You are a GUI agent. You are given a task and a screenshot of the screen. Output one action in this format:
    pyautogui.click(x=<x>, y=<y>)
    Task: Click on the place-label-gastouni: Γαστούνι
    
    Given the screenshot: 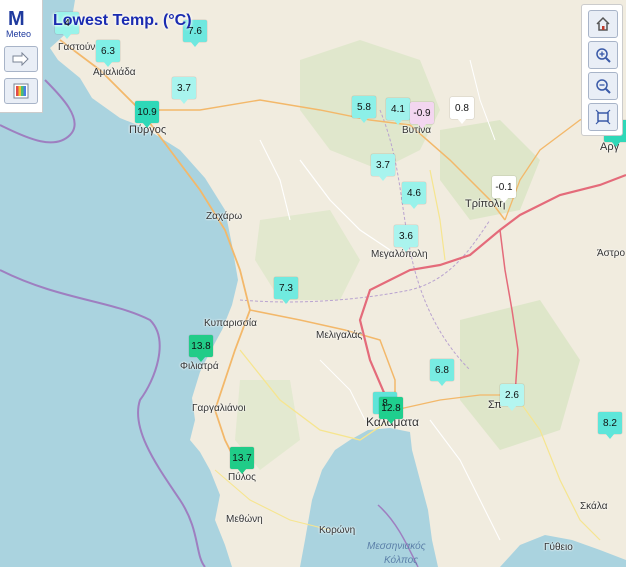 What is the action you would take?
    pyautogui.click(x=78, y=47)
    